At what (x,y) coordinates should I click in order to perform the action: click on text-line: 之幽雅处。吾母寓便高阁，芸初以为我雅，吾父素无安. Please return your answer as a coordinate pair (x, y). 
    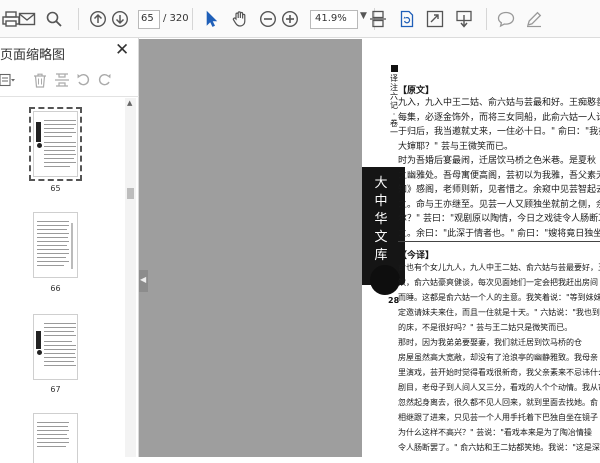
    Looking at the image, I should click on (499, 175).